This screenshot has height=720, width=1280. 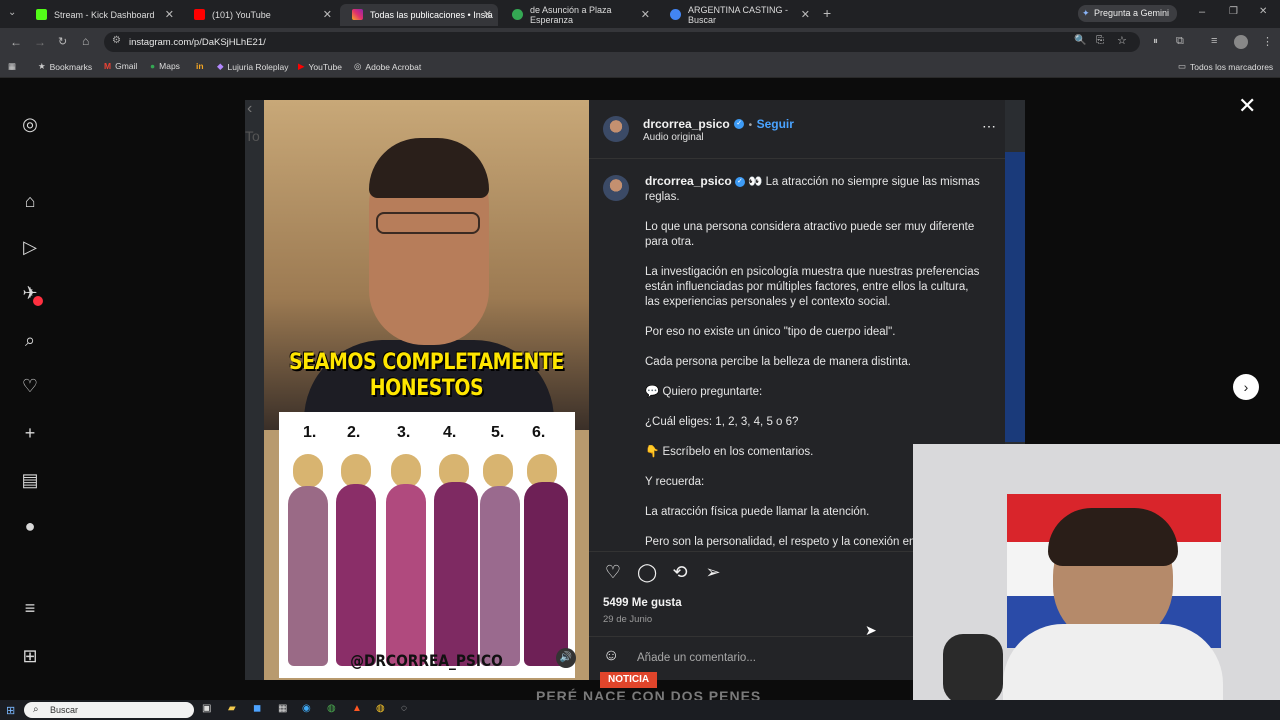 I want to click on bookmark-lujuria: ◆ Lujuria Roleplay, so click(x=253, y=66).